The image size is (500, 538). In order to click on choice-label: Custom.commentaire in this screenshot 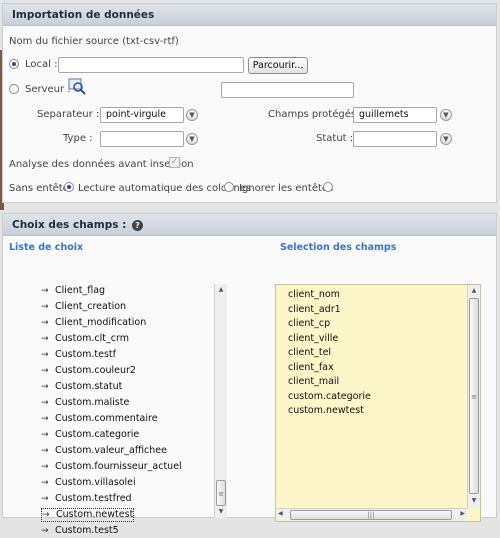, I will do `click(106, 418)`.